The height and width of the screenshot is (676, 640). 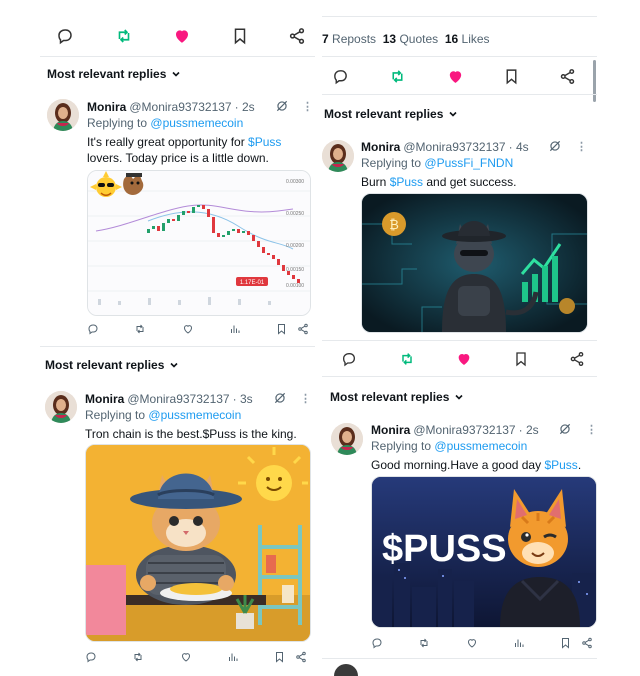 I want to click on axis-label: 0.00250, so click(x=295, y=214).